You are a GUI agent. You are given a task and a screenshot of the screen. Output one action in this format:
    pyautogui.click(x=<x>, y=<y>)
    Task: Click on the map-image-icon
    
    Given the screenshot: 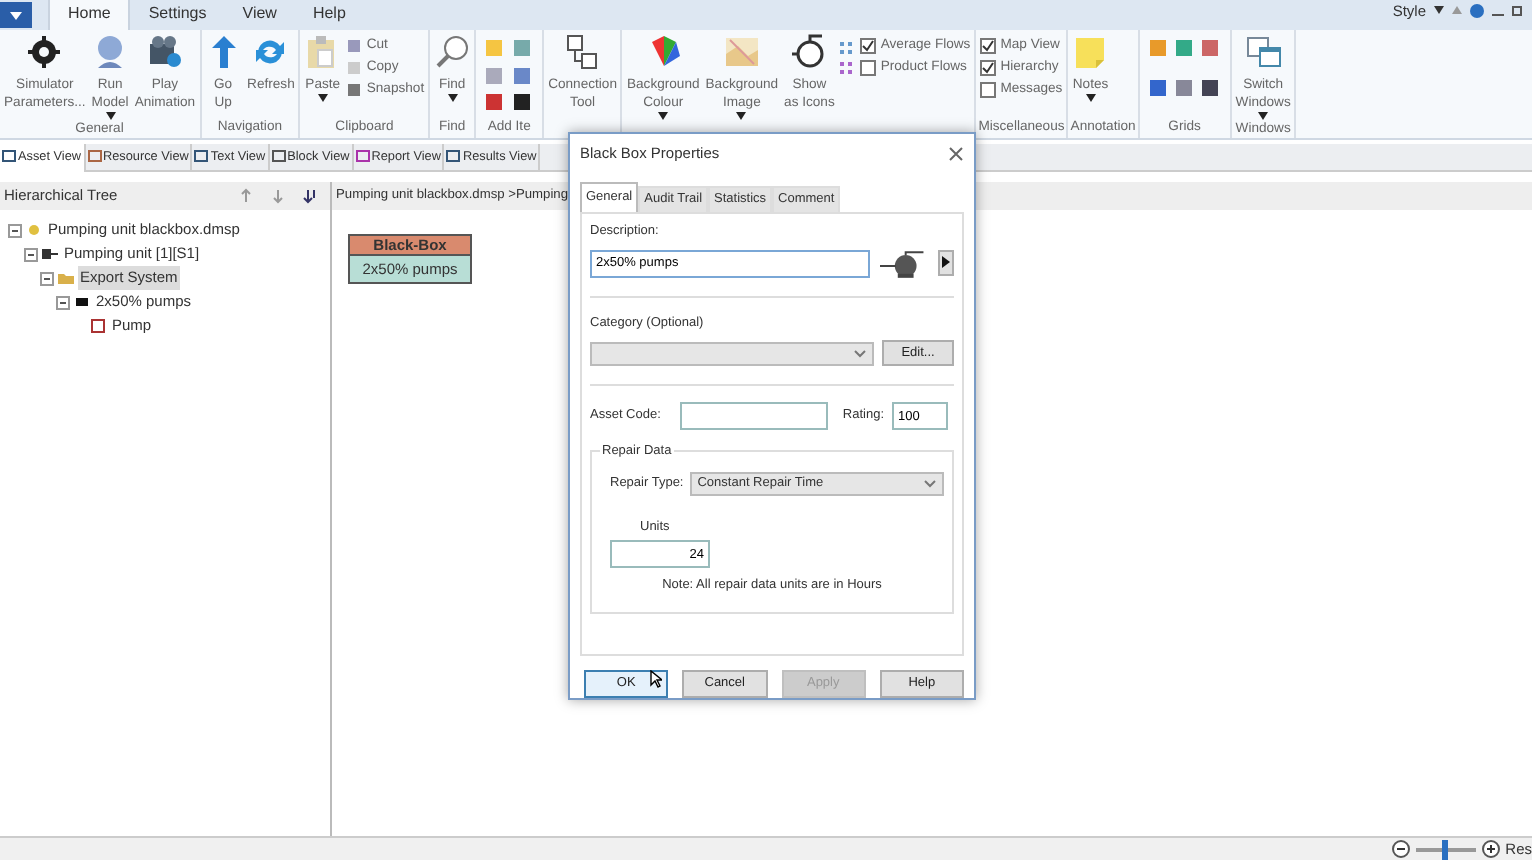 What is the action you would take?
    pyautogui.click(x=741, y=52)
    